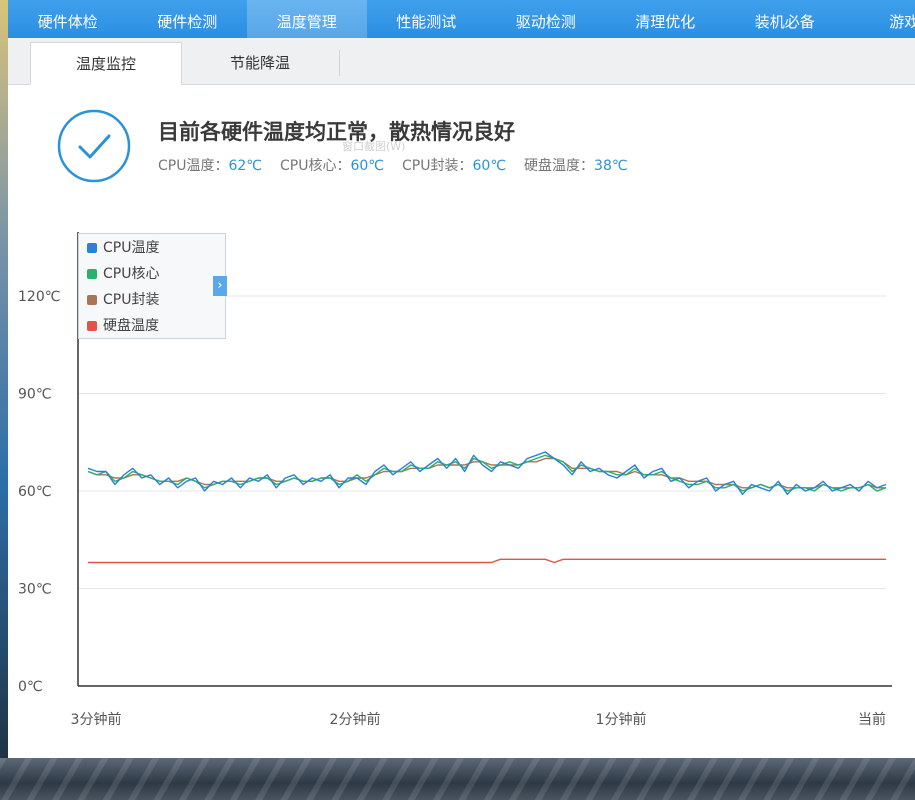  Describe the element at coordinates (374, 146) in the screenshot. I see `screenshot-watermark: 窗口截图(W)` at that location.